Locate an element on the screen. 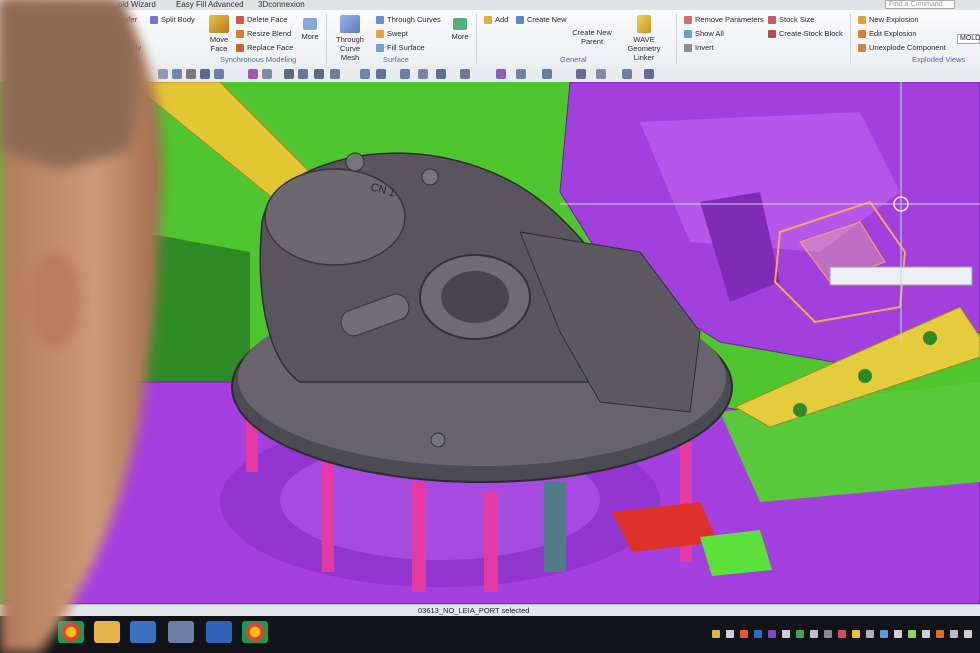  curve-icon is located at coordinates (253, 74).